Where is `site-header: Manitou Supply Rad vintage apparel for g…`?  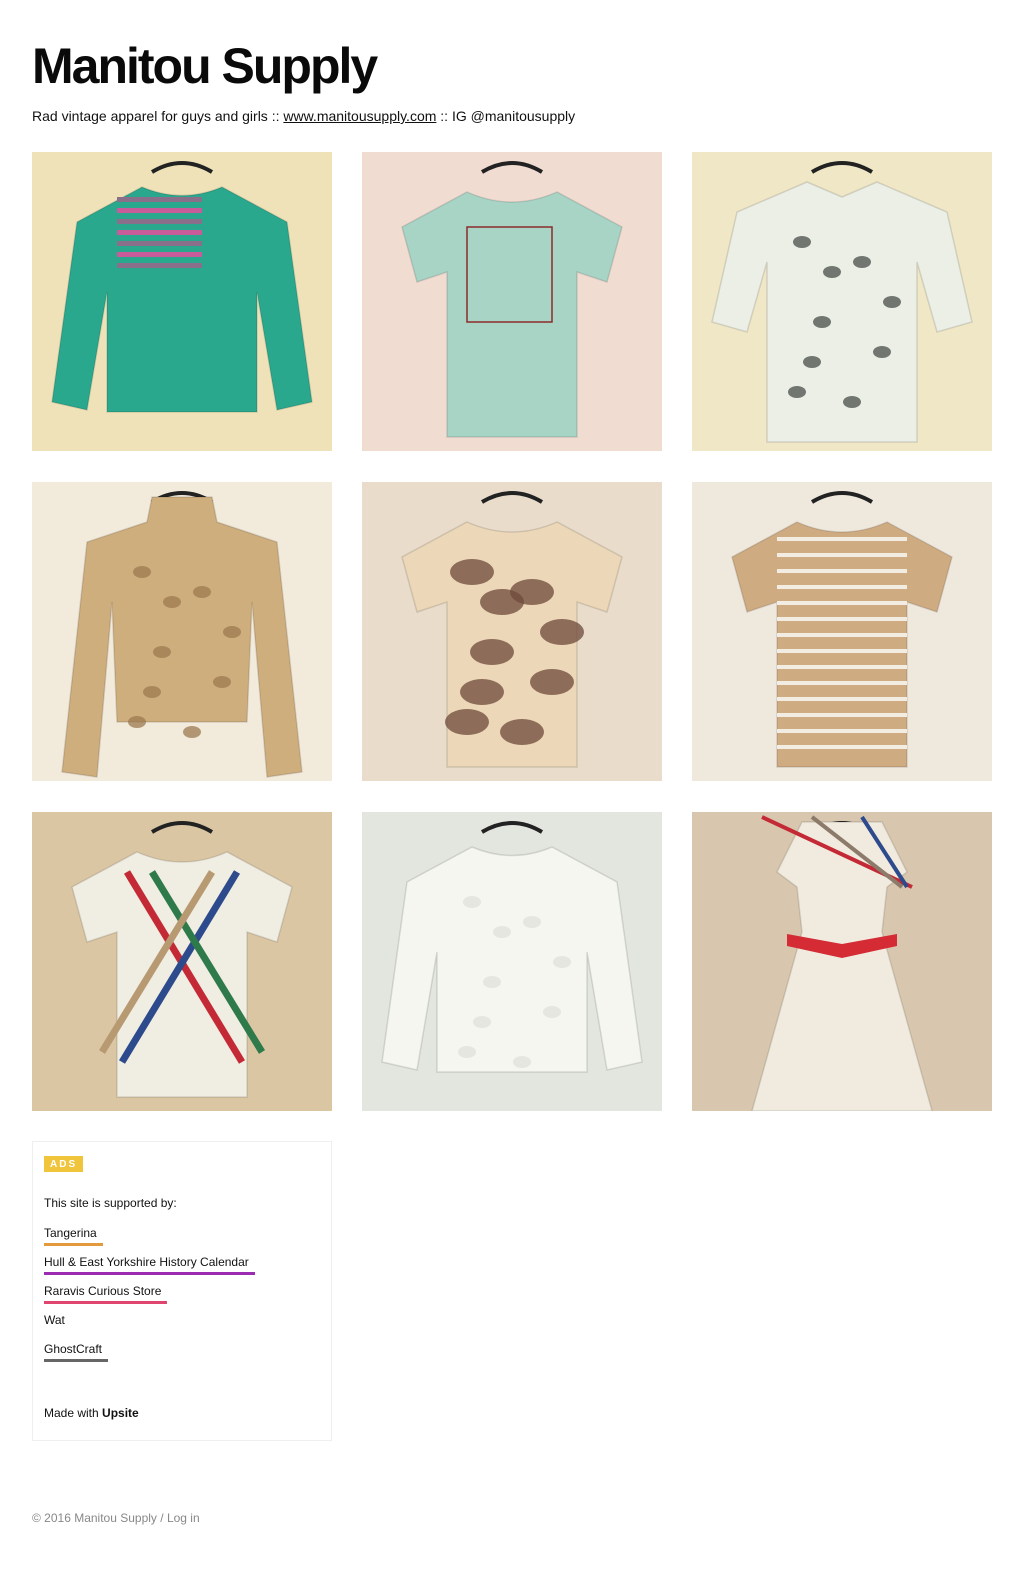 site-header: Manitou Supply Rad vintage apparel for g… is located at coordinates (512, 81).